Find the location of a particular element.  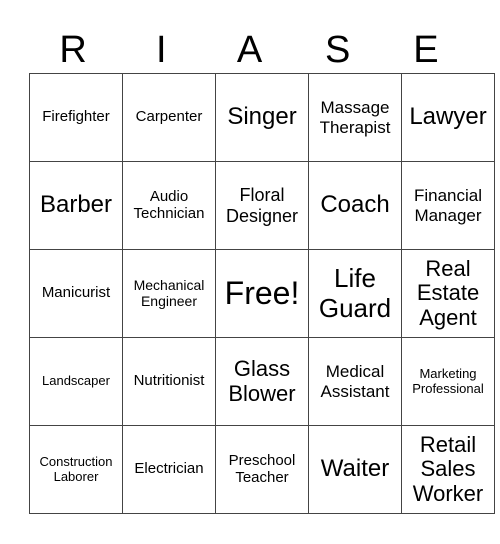

bingo-cell: Construction Laborer is located at coordinates (76, 469).